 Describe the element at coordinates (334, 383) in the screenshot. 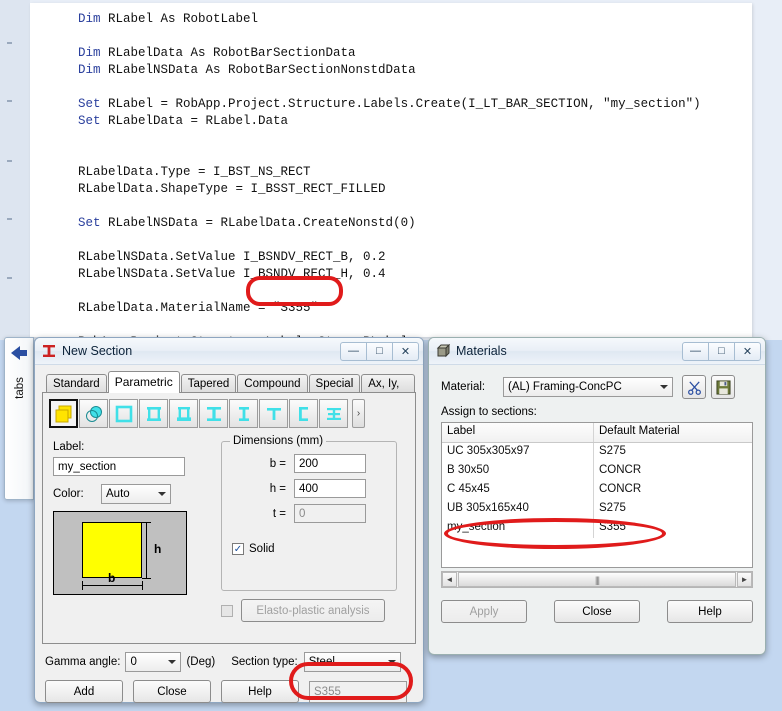

I see `tab-special: Special` at that location.